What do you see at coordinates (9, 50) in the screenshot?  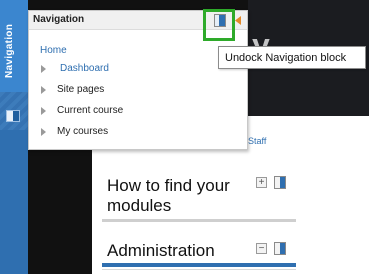 I see `dock-tab-label: Navigation` at bounding box center [9, 50].